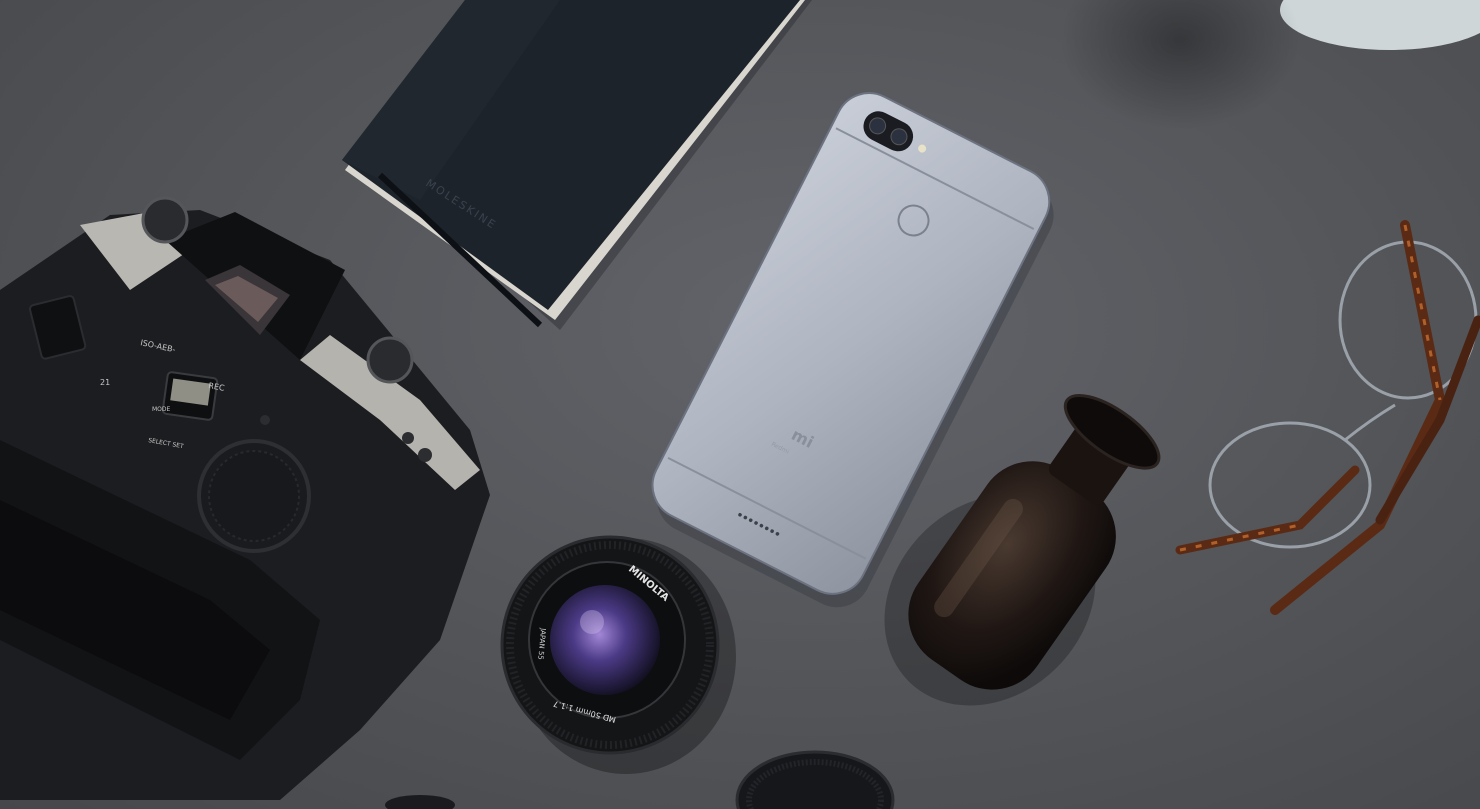 The height and width of the screenshot is (809, 1480). I want to click on camera-label-mode: MODE, so click(161, 409).